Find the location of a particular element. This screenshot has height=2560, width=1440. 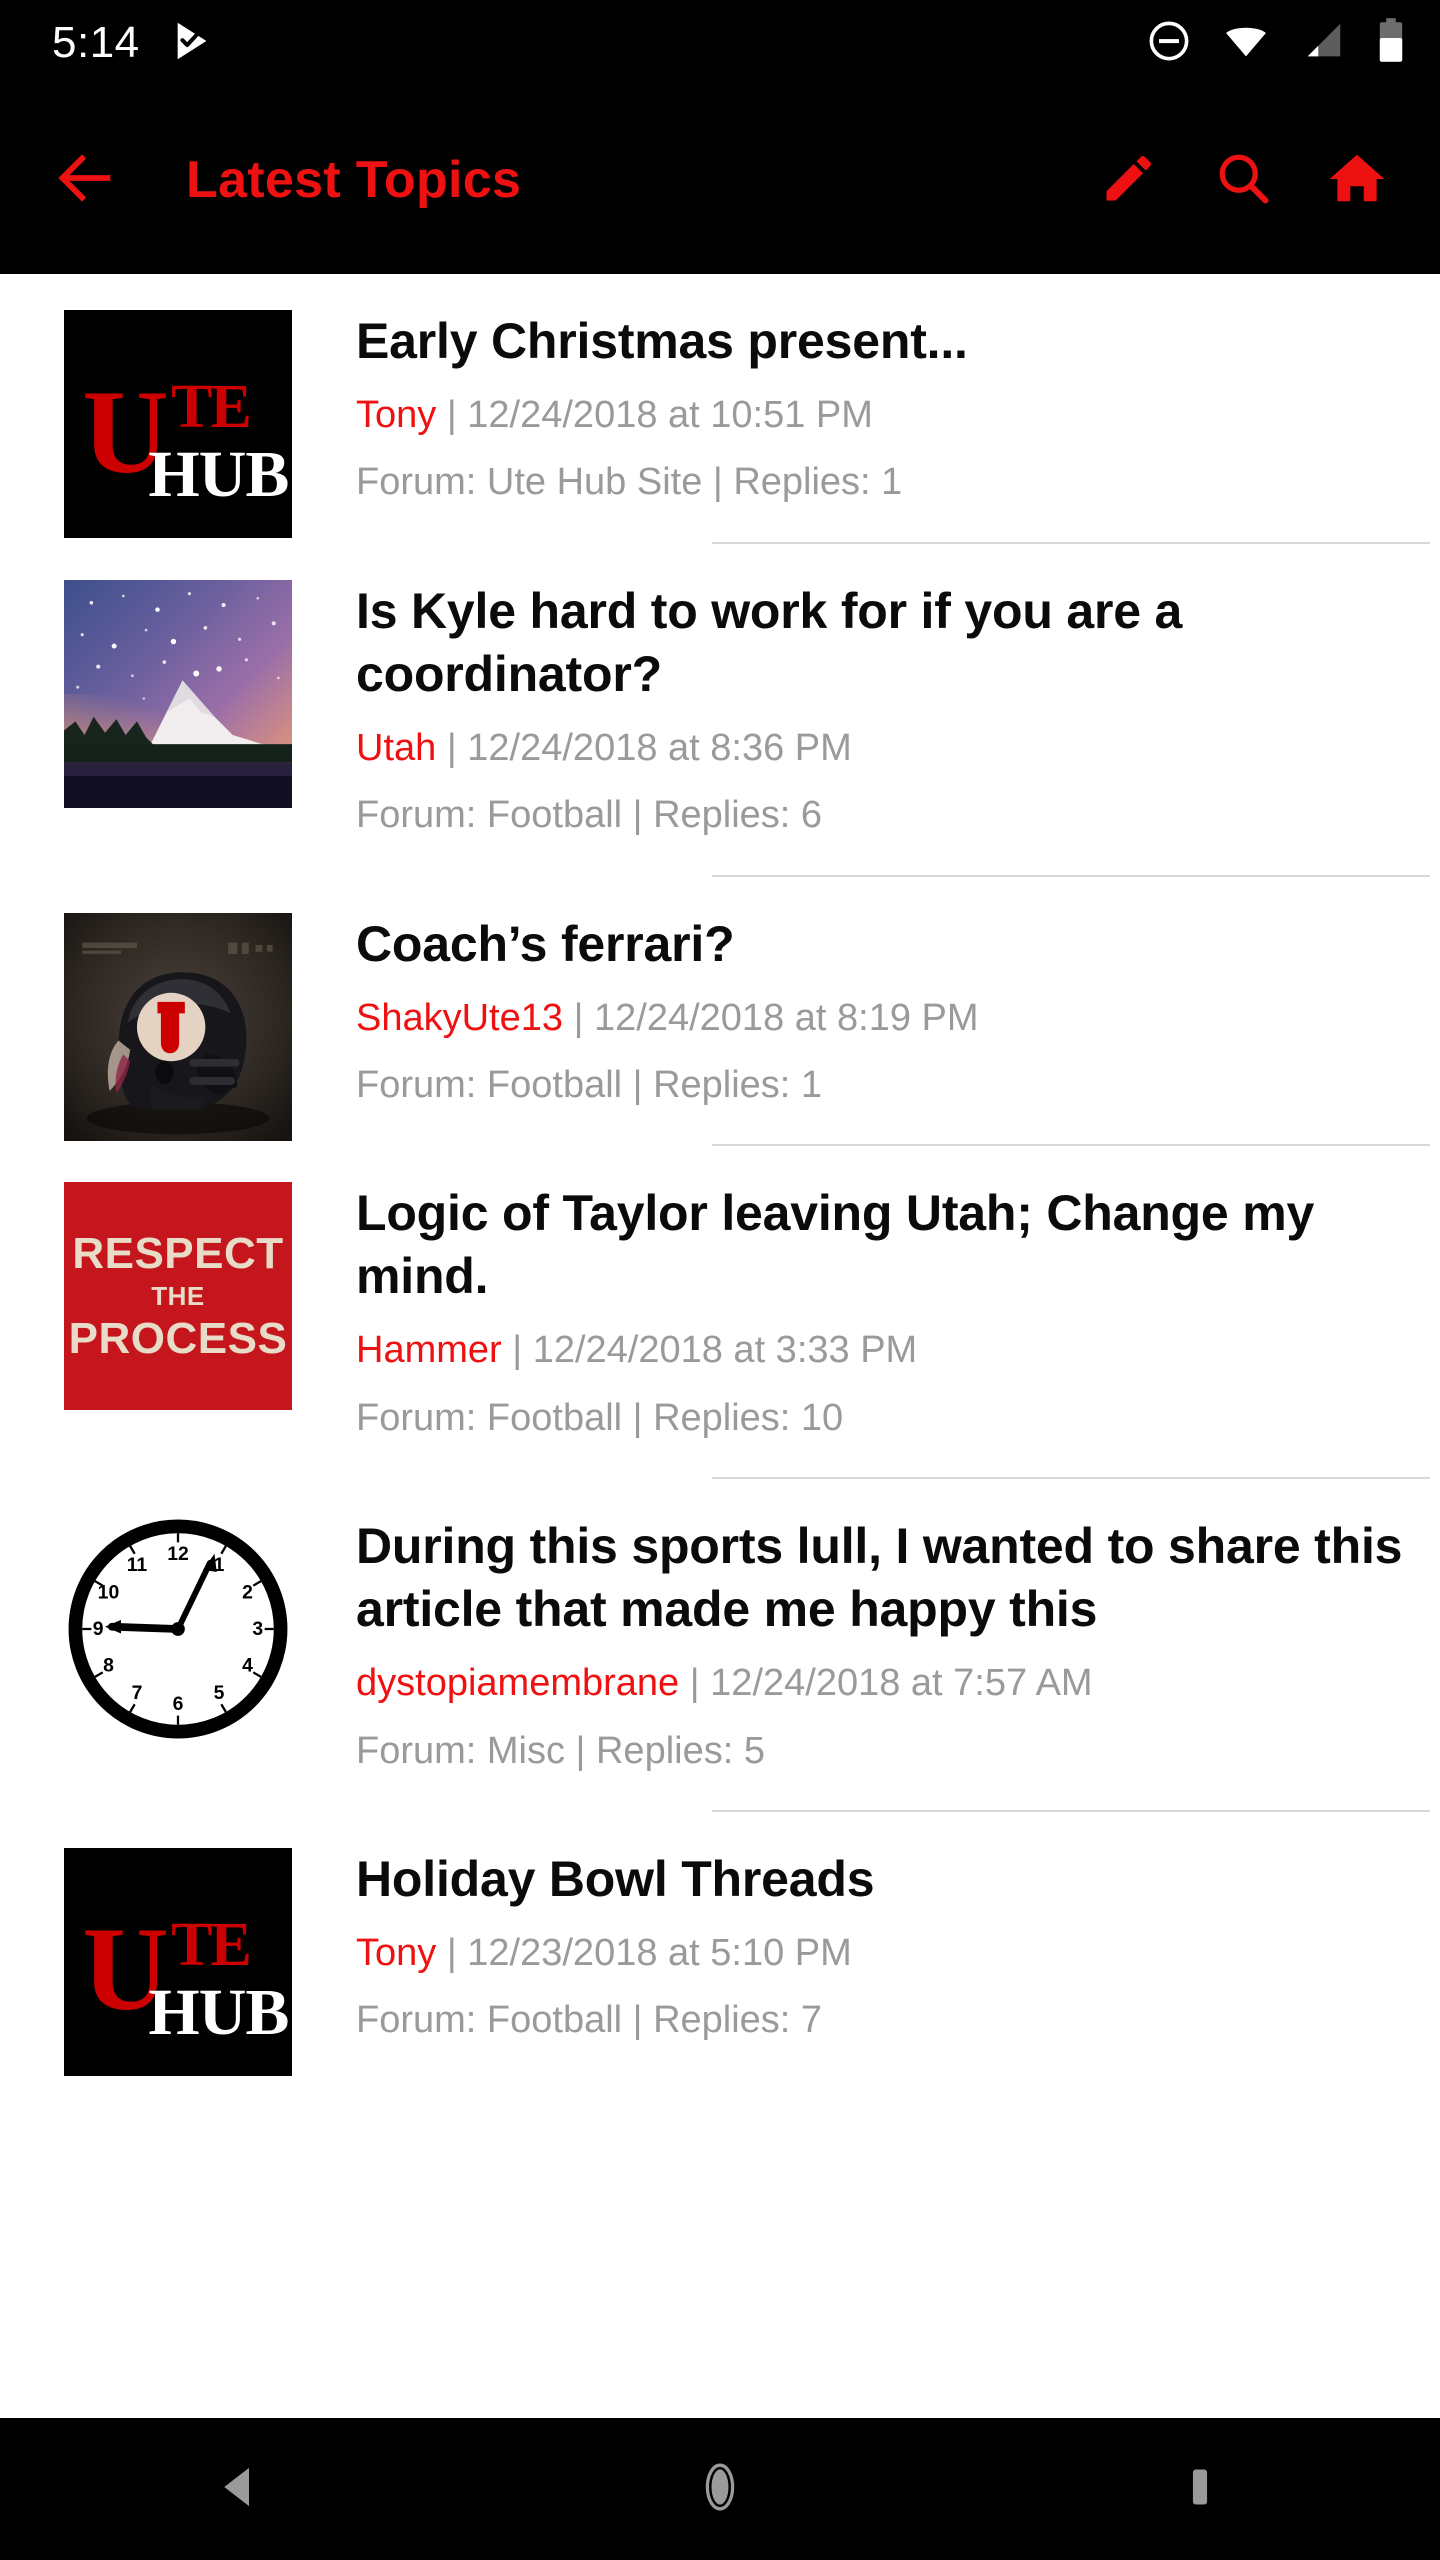

do-not-disturb-icon is located at coordinates (1169, 43).